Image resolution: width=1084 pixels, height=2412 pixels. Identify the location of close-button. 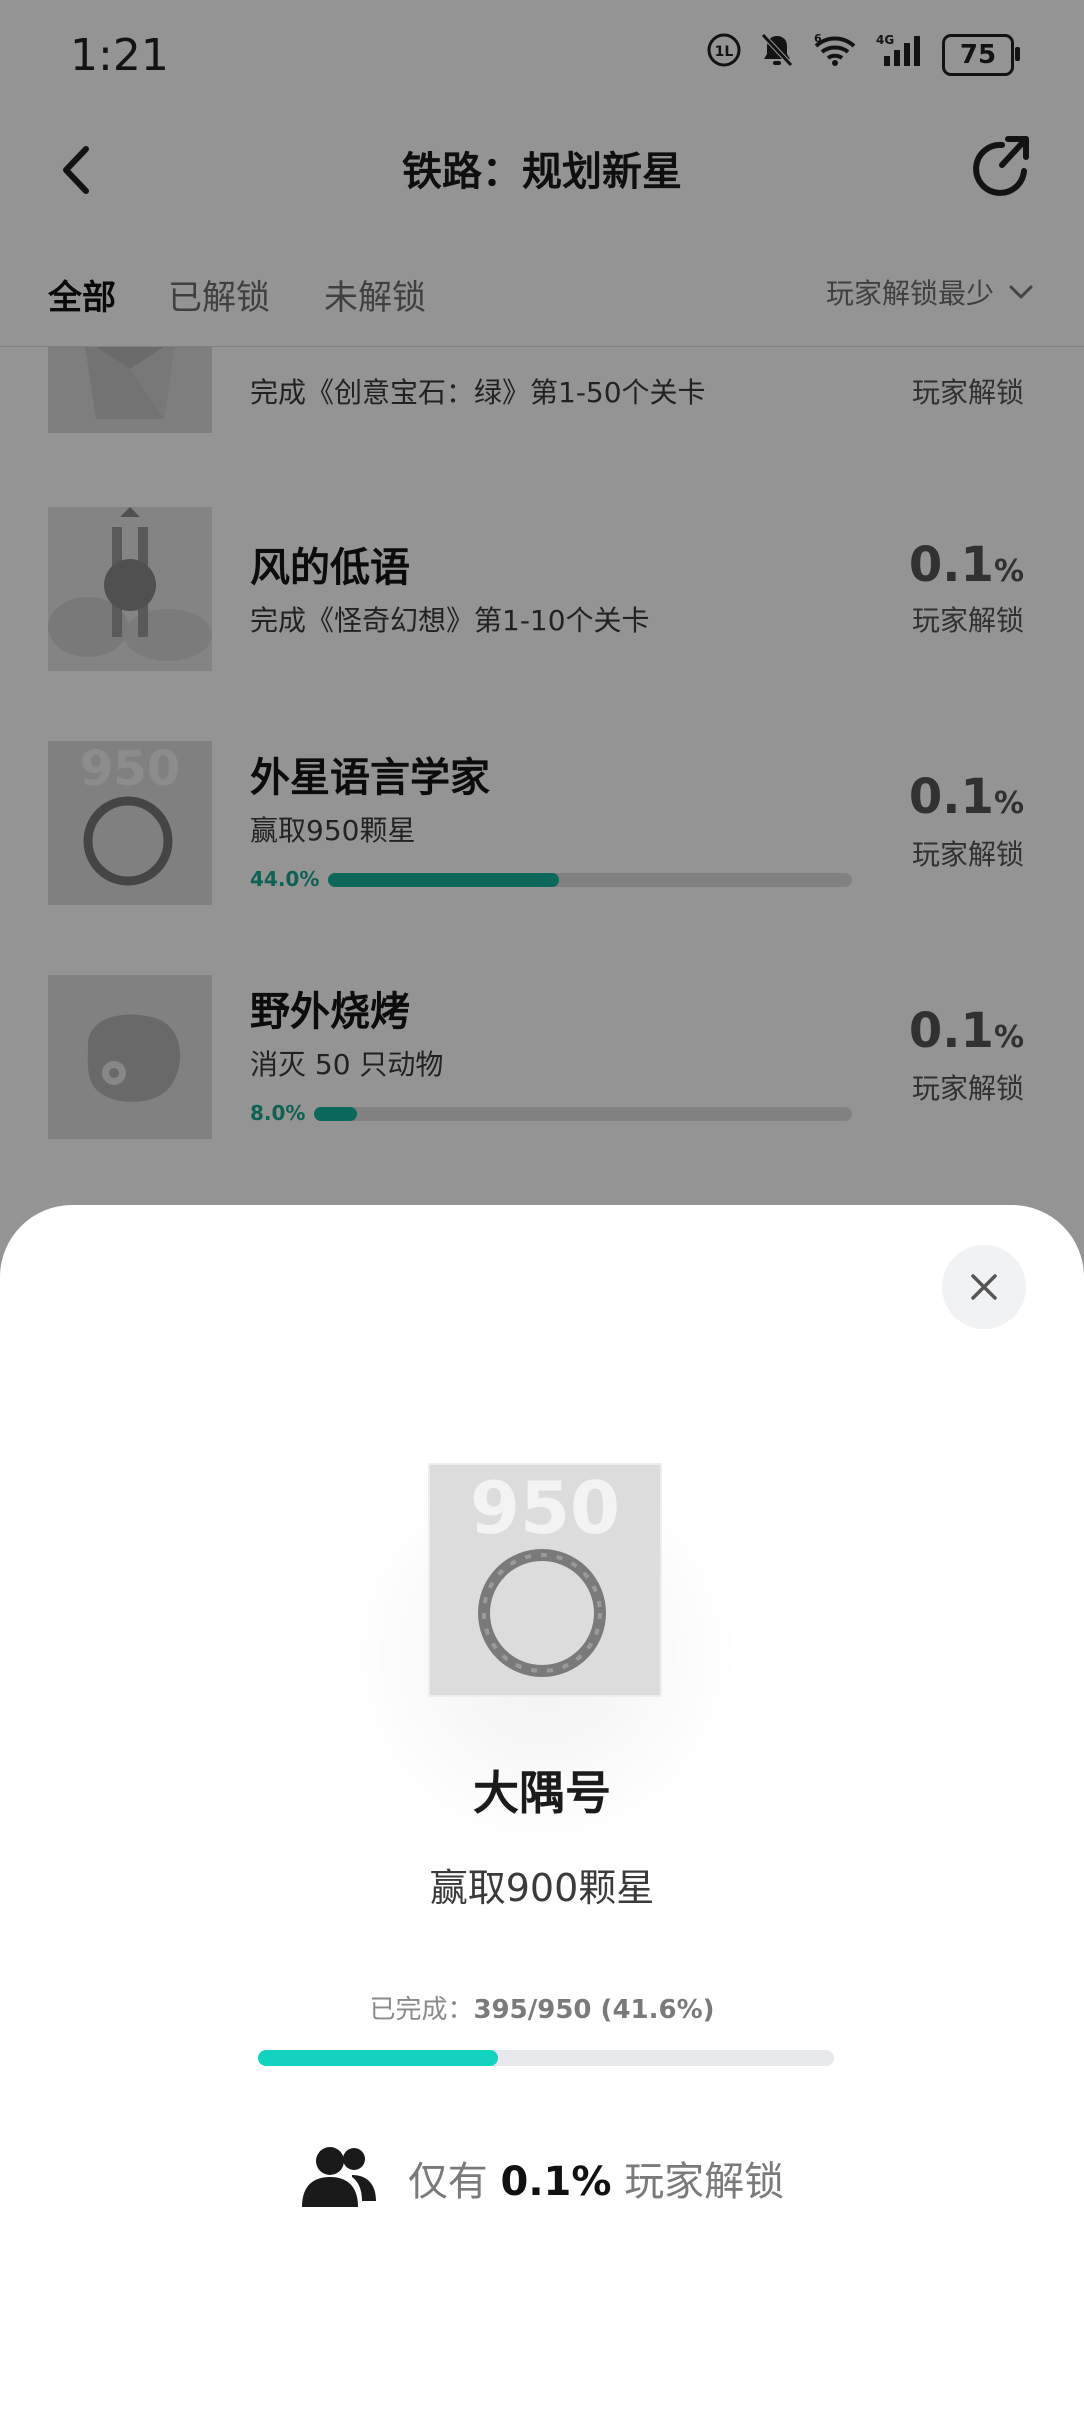
(984, 1287).